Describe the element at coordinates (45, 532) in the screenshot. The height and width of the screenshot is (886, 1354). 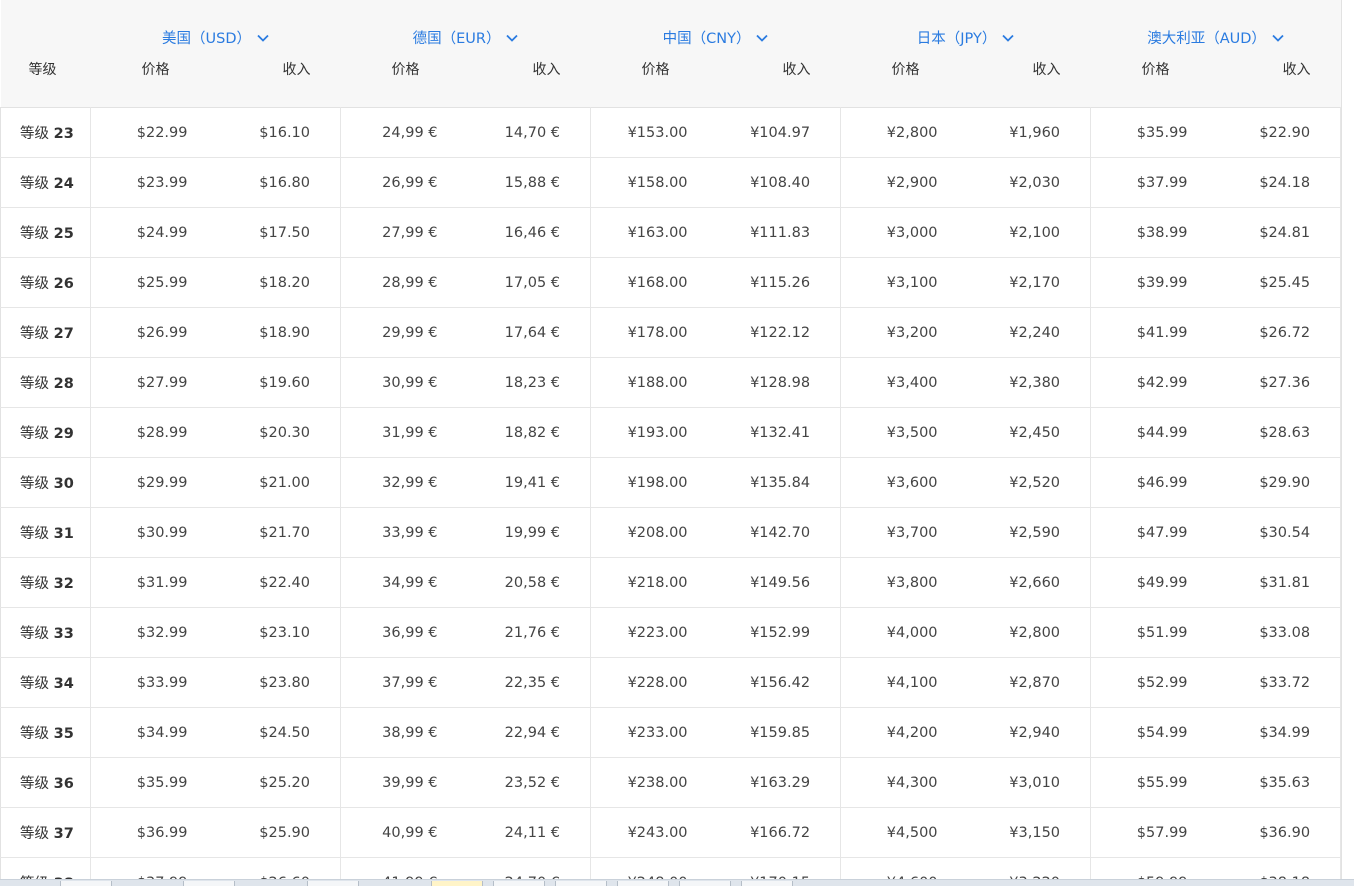
I see `tier-cell: 等级 31` at that location.